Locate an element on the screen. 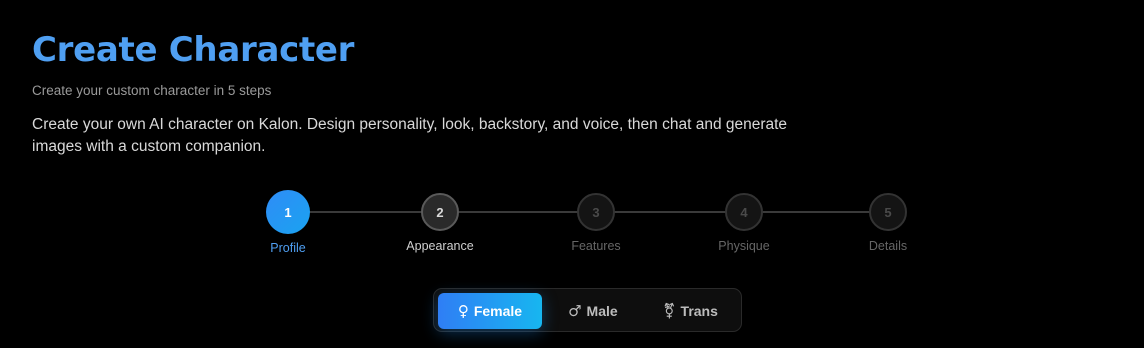 This screenshot has height=348, width=1144. gender-selector: ♀ Female ♂ Male ⚧ Trans is located at coordinates (587, 310).